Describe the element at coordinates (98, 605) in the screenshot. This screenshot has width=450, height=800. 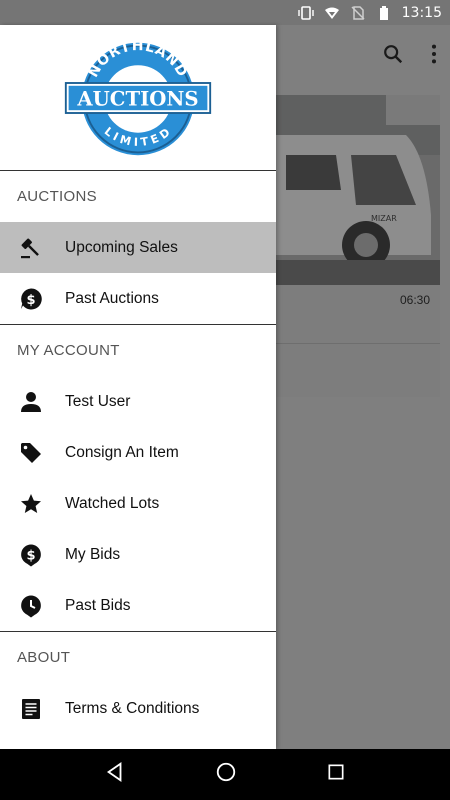
I see `nav-item-label: Past Bids` at that location.